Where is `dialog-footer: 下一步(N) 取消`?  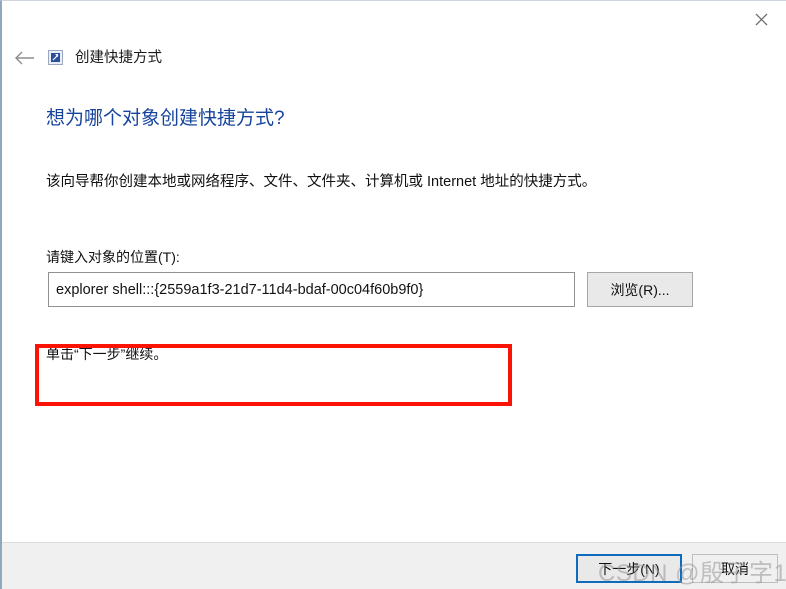 dialog-footer: 下一步(N) 取消 is located at coordinates (394, 565).